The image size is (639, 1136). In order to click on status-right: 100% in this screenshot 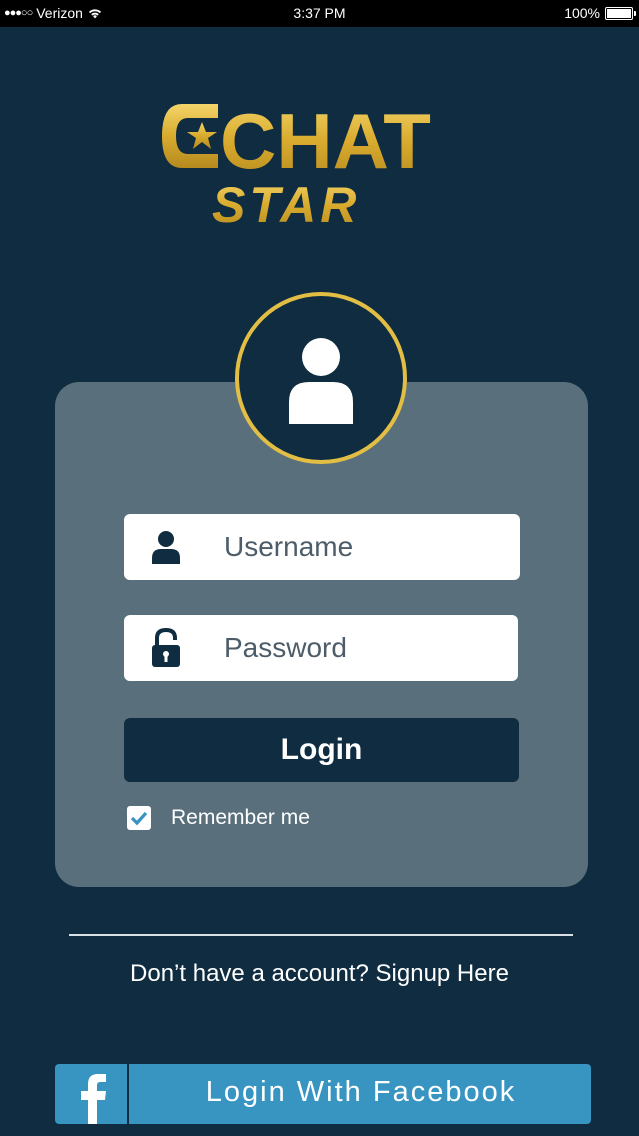, I will do `click(600, 13)`.